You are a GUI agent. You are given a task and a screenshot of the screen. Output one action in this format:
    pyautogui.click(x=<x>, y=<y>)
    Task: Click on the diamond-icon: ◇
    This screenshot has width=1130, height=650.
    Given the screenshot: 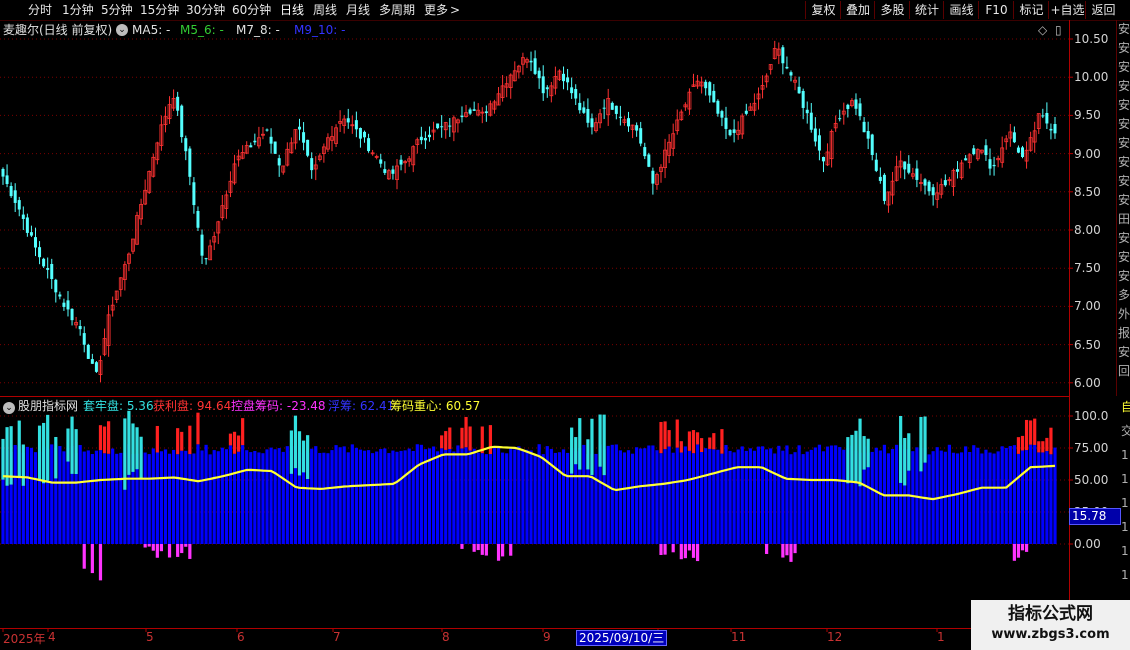 What is the action you would take?
    pyautogui.click(x=1042, y=30)
    